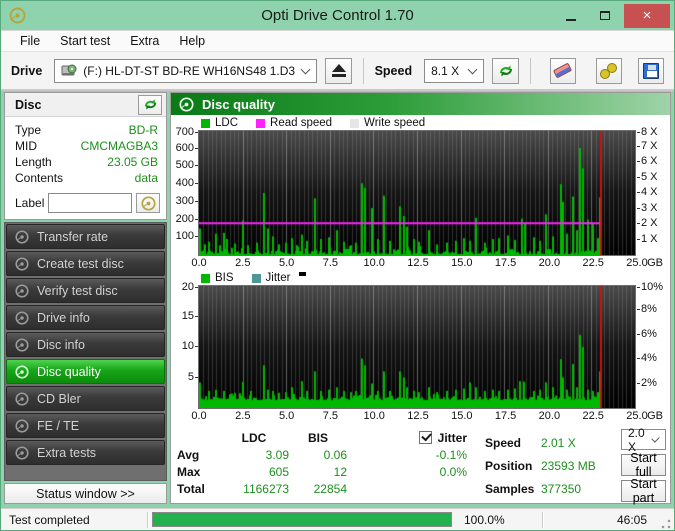 Image resolution: width=675 pixels, height=531 pixels. I want to click on sidebar-item-transfer-rate: Transfer rate, so click(85, 236).